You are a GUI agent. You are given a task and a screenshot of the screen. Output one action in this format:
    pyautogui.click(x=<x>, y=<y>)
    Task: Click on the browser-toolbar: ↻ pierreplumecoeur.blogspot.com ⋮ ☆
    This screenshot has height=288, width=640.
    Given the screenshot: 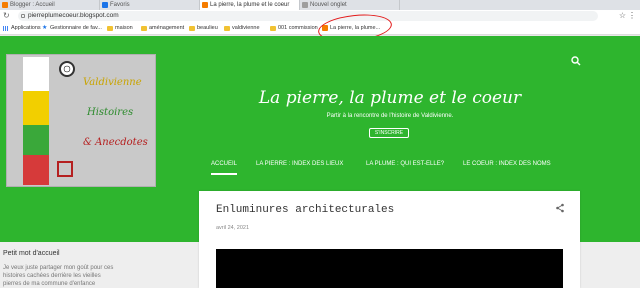 What is the action you would take?
    pyautogui.click(x=320, y=16)
    